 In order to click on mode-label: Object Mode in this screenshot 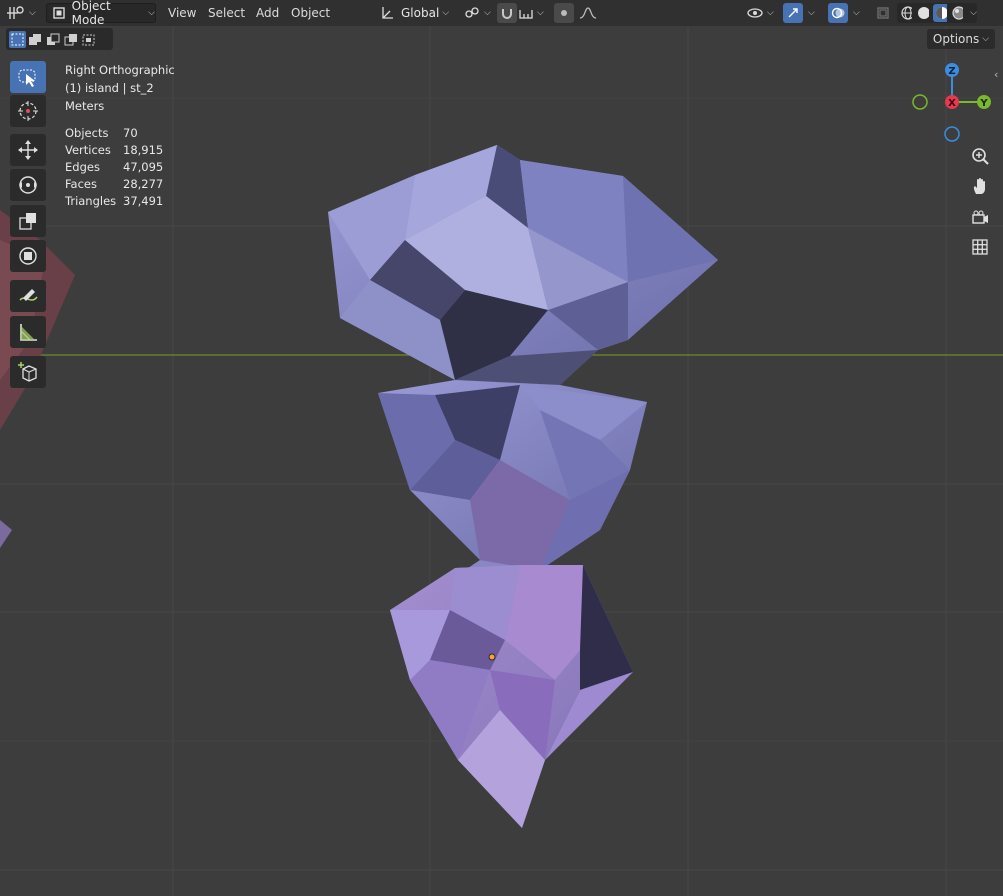, I will do `click(91, 13)`.